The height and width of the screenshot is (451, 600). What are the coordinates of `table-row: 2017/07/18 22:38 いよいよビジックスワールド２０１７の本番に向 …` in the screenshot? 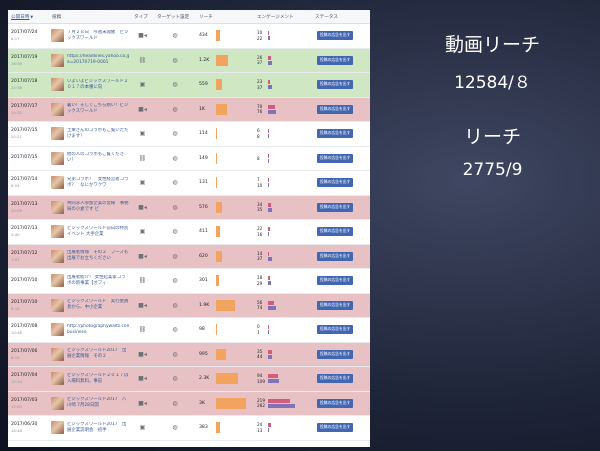 It's located at (189, 85).